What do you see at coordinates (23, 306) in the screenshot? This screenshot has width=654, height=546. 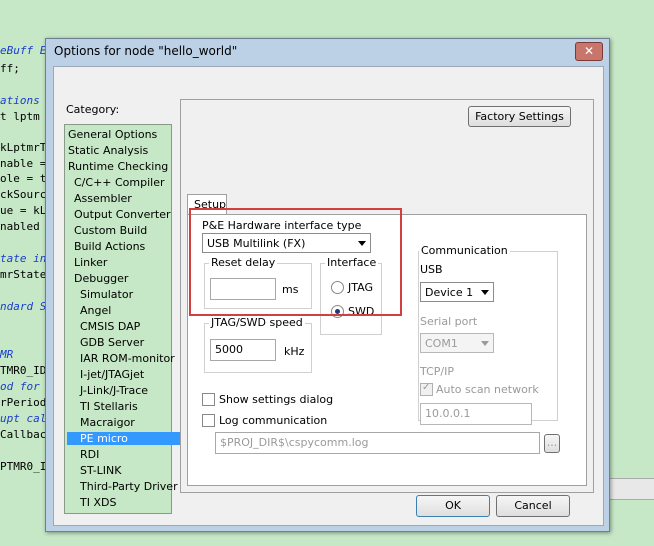 I see `code-line: ndard S` at bounding box center [23, 306].